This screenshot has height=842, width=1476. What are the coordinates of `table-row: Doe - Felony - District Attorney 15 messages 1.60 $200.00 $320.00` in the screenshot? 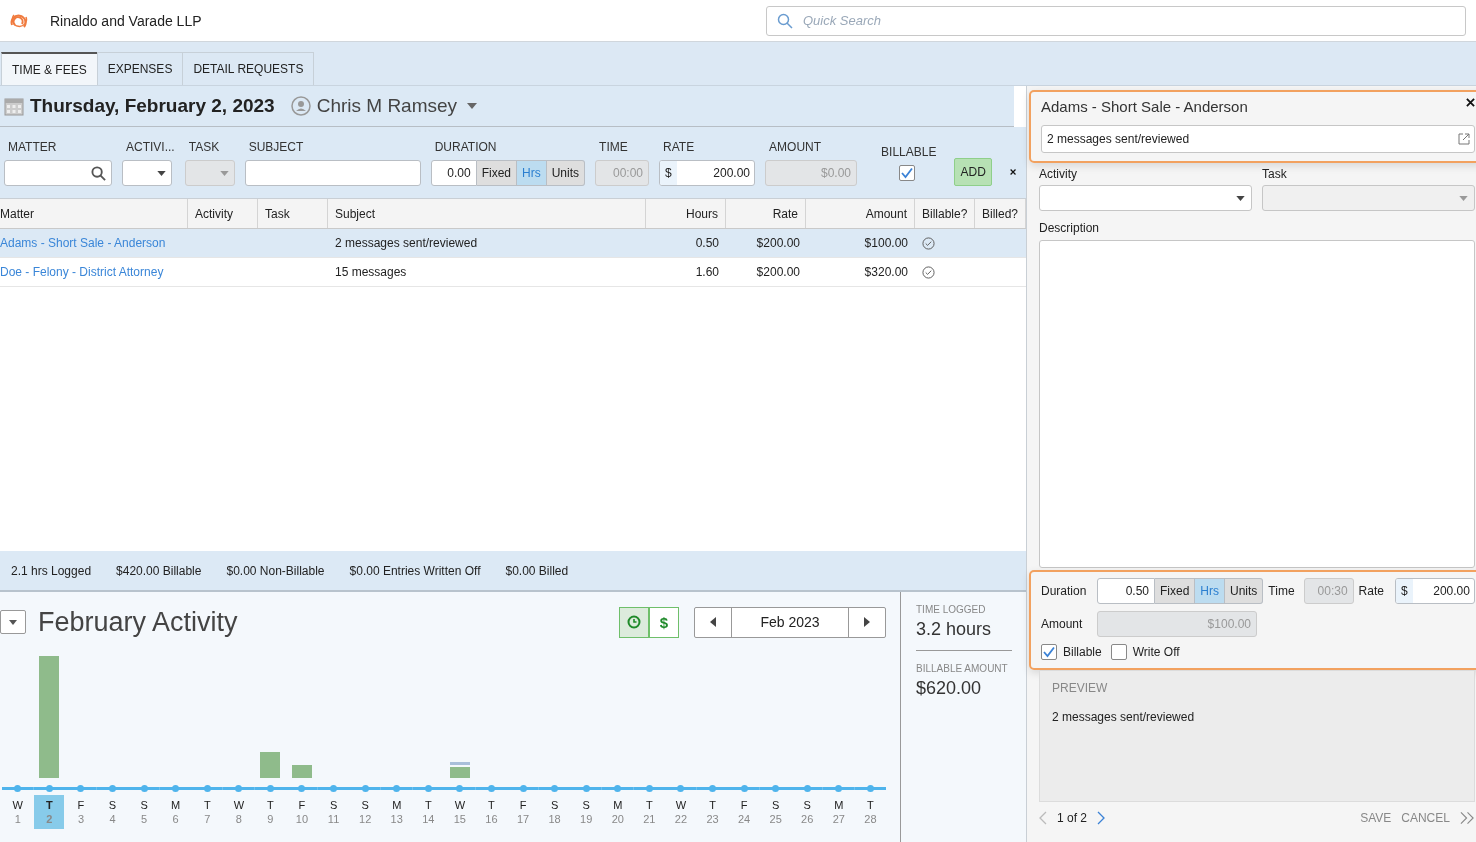 It's located at (513, 272).